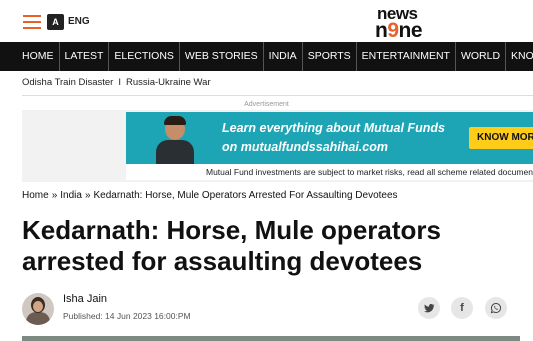 The width and height of the screenshot is (533, 341). Describe the element at coordinates (333, 128) in the screenshot. I see `ad-headline-1: Learn everything about Mutual Funds` at that location.